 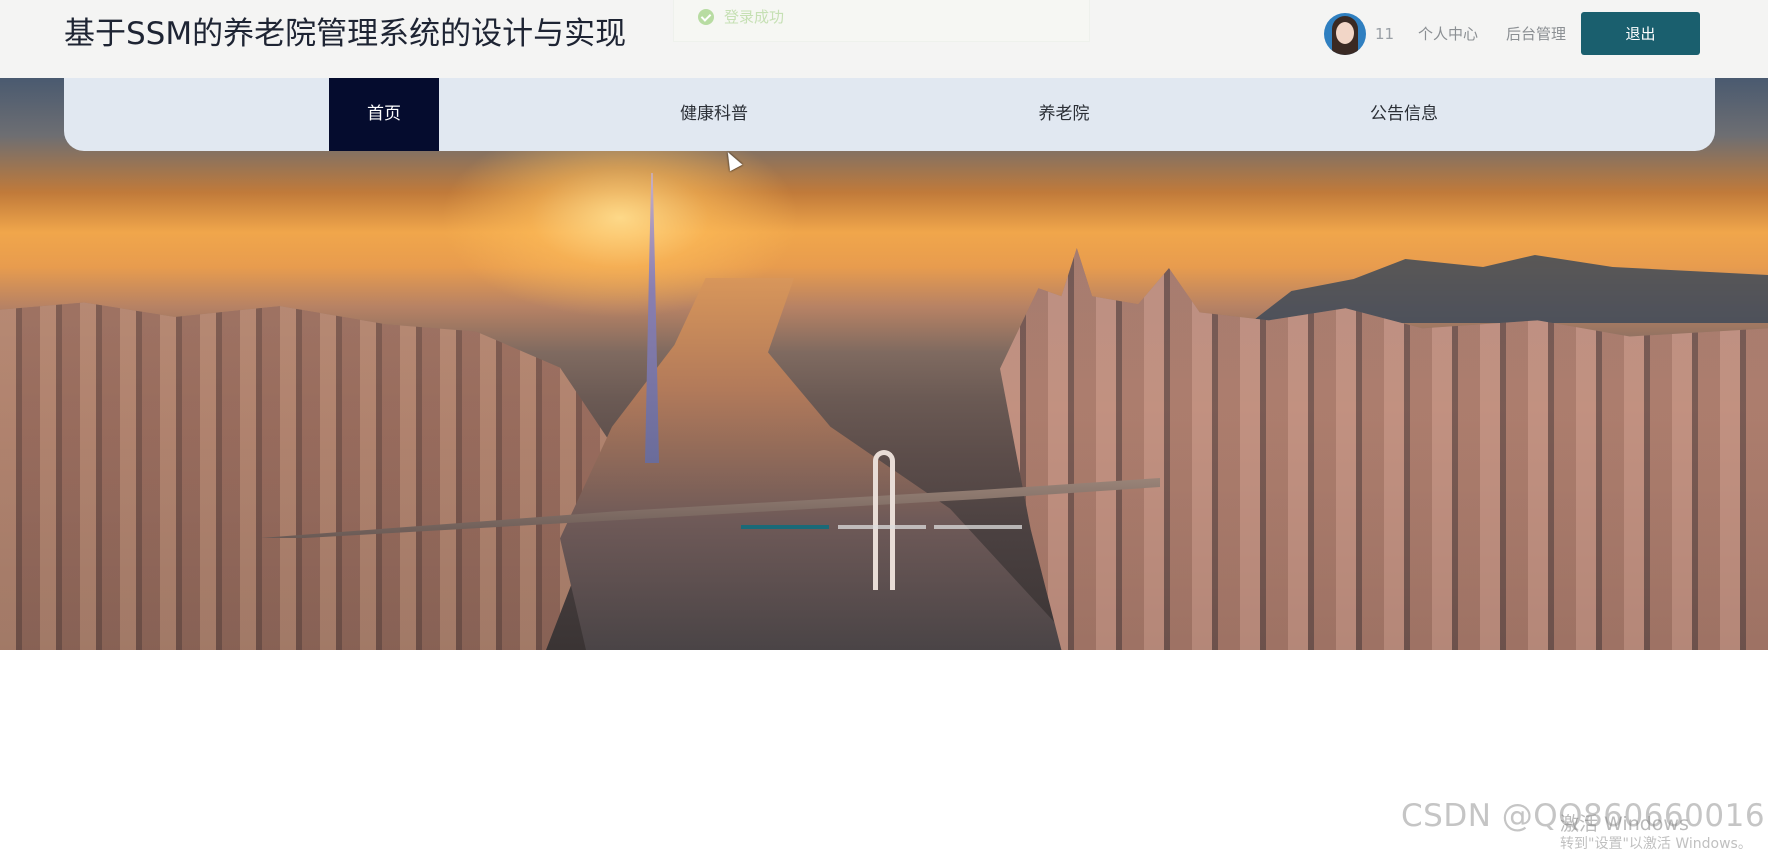 I want to click on site-title: 基于SSM的养老院管理系统的设计与实现, so click(x=345, y=34).